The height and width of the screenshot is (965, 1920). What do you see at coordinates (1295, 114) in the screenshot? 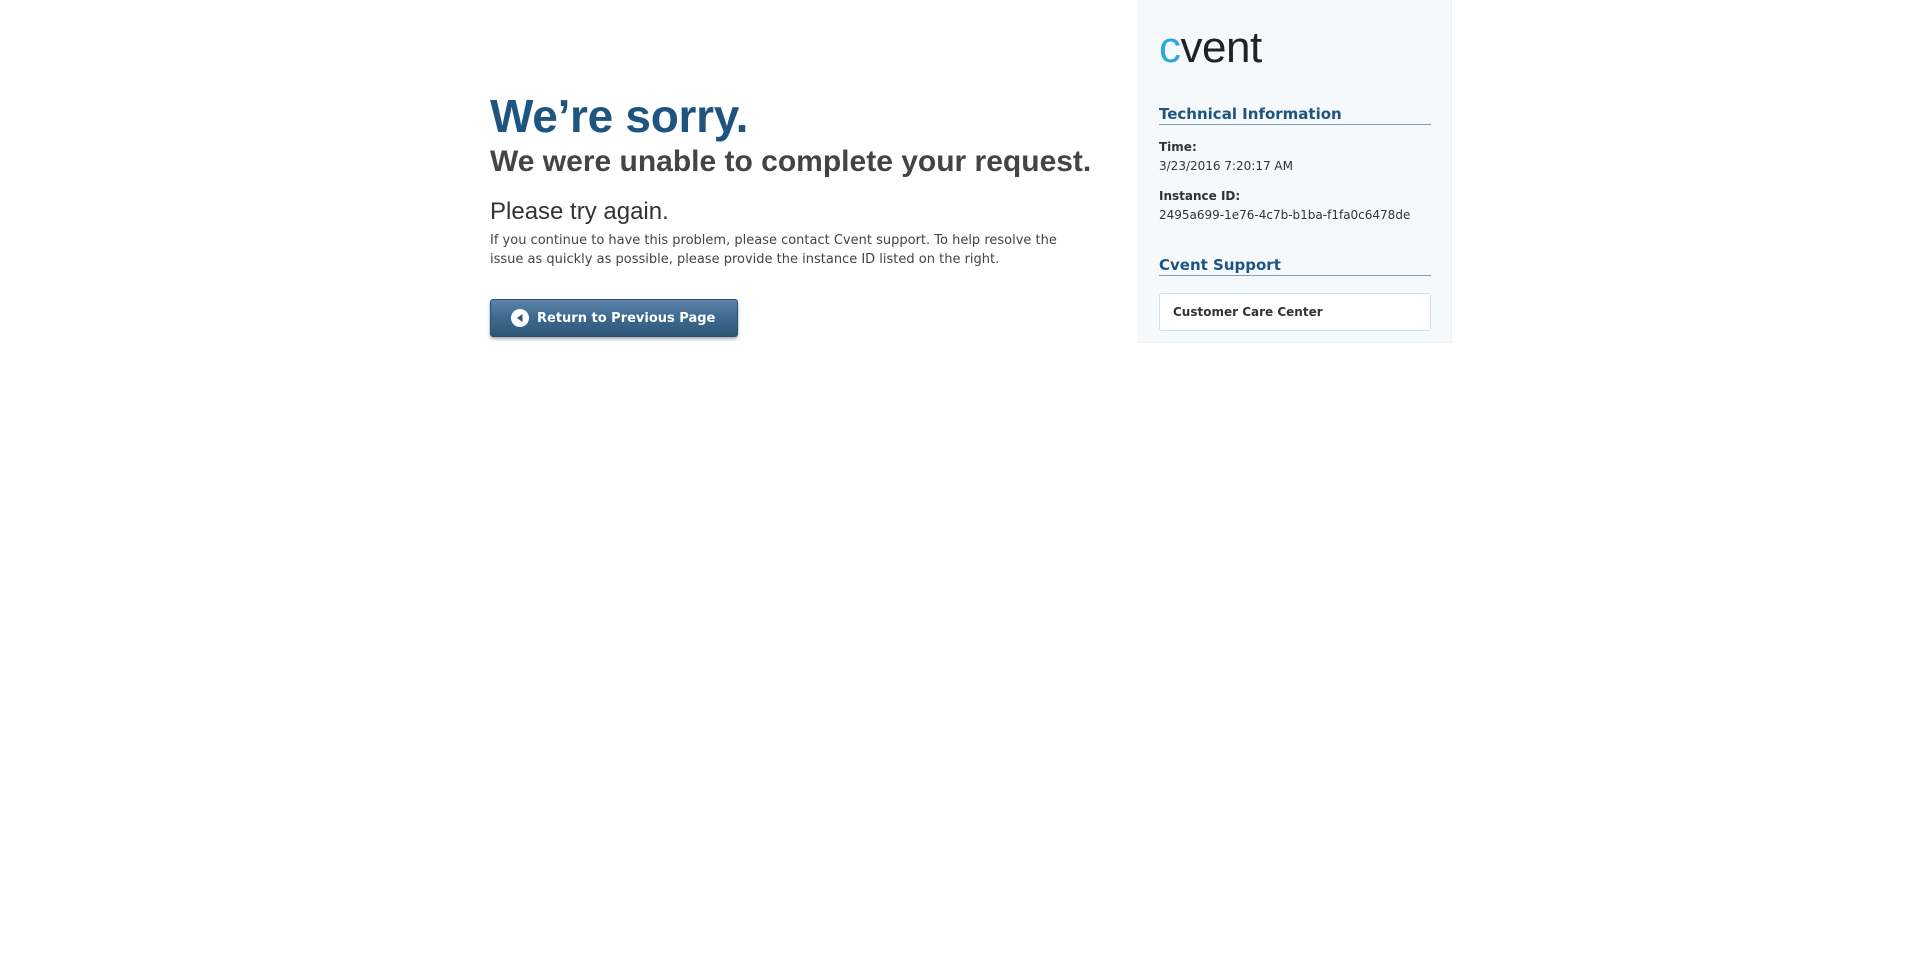
I see `technical-information-heading: Technical Information` at bounding box center [1295, 114].